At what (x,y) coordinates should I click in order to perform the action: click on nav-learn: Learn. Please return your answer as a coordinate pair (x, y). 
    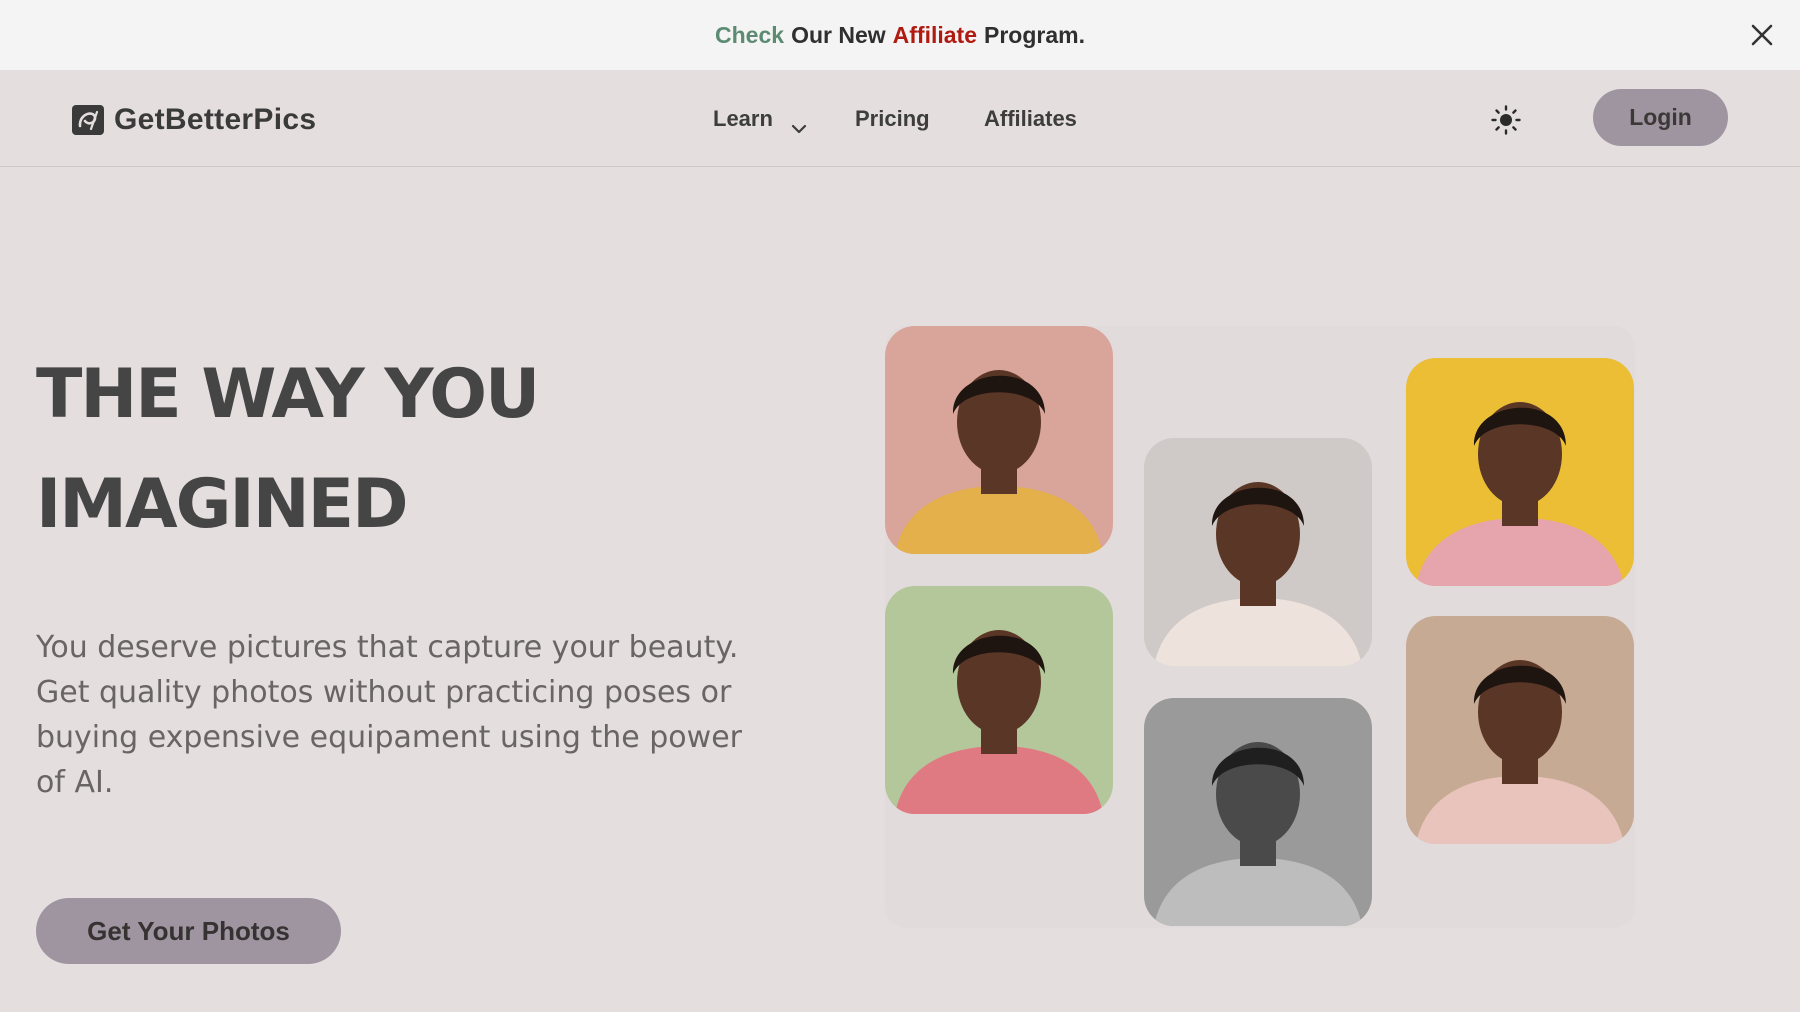
    Looking at the image, I should click on (760, 118).